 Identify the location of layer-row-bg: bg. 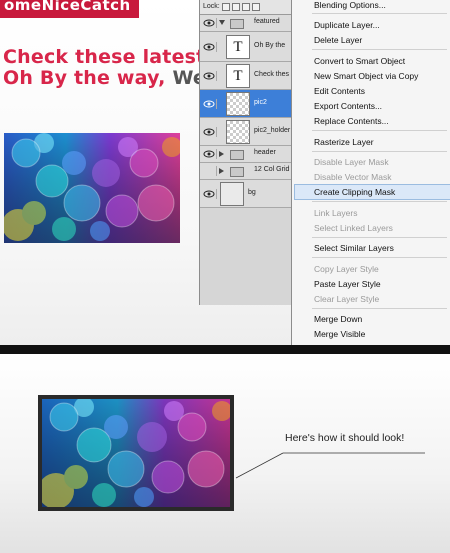
(246, 194).